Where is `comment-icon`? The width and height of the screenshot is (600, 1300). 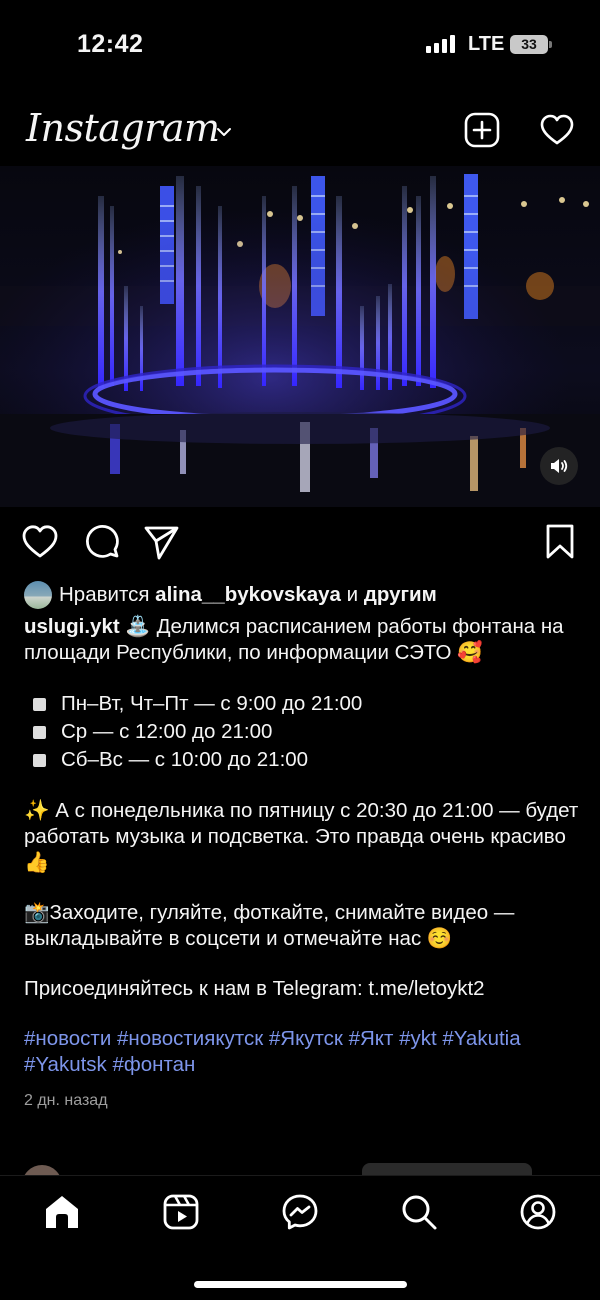
comment-icon is located at coordinates (102, 542).